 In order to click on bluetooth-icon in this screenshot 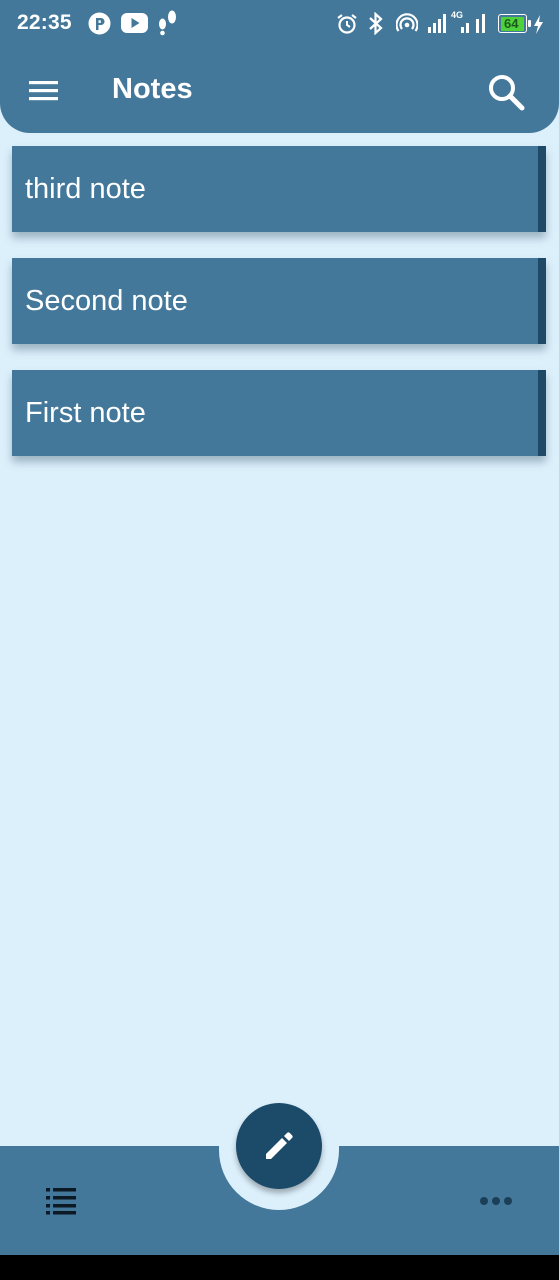, I will do `click(376, 23)`.